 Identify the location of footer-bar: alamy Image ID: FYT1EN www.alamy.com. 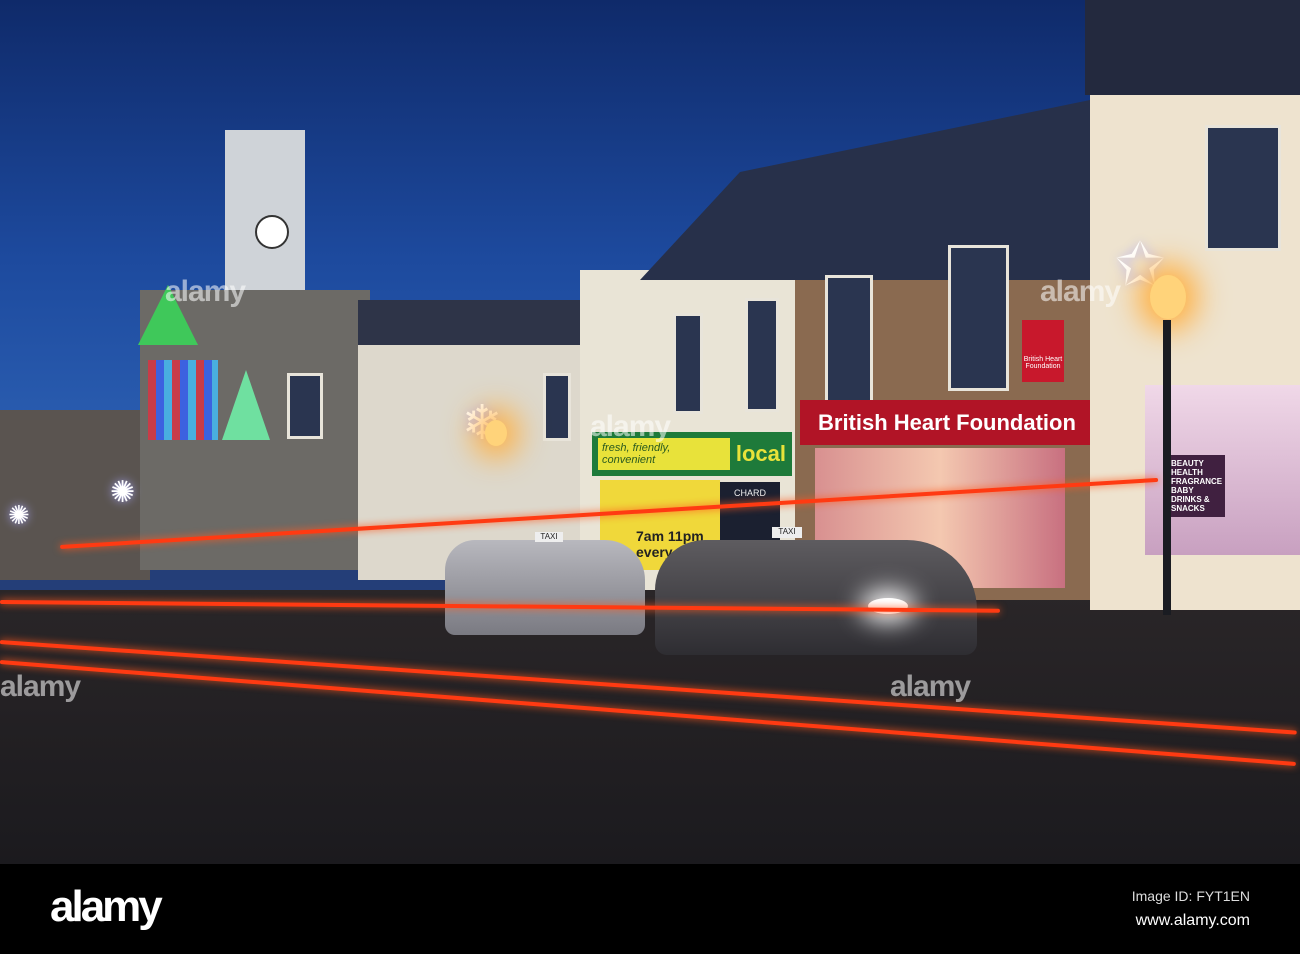
(650, 909).